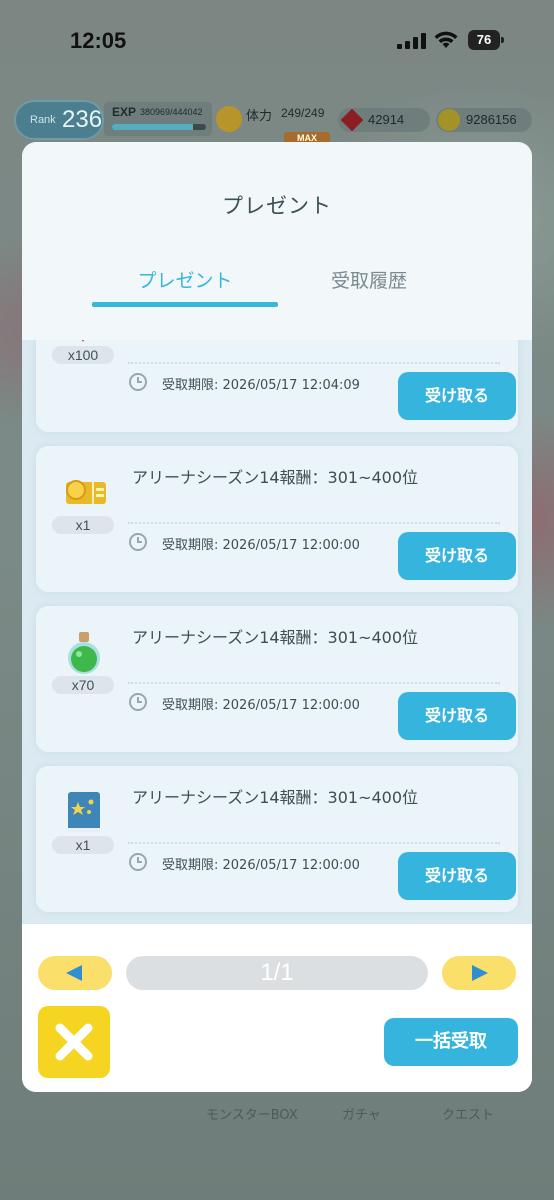 The width and height of the screenshot is (554, 1200). What do you see at coordinates (468, 1115) in the screenshot?
I see `nav-quest: クエスト` at bounding box center [468, 1115].